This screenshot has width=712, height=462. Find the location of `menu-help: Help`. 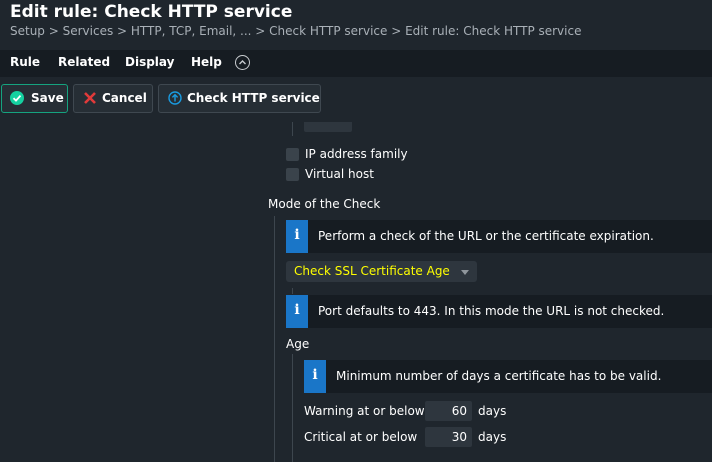

menu-help: Help is located at coordinates (206, 63).